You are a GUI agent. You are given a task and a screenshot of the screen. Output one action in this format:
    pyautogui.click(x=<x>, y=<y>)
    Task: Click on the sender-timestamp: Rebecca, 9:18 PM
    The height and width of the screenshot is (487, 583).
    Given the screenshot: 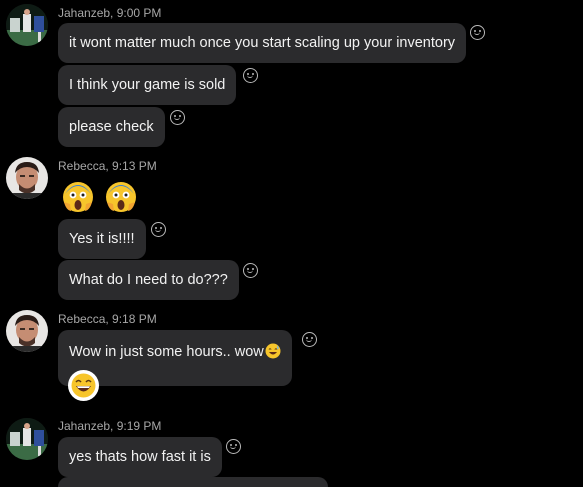 What is the action you would take?
    pyautogui.click(x=107, y=319)
    